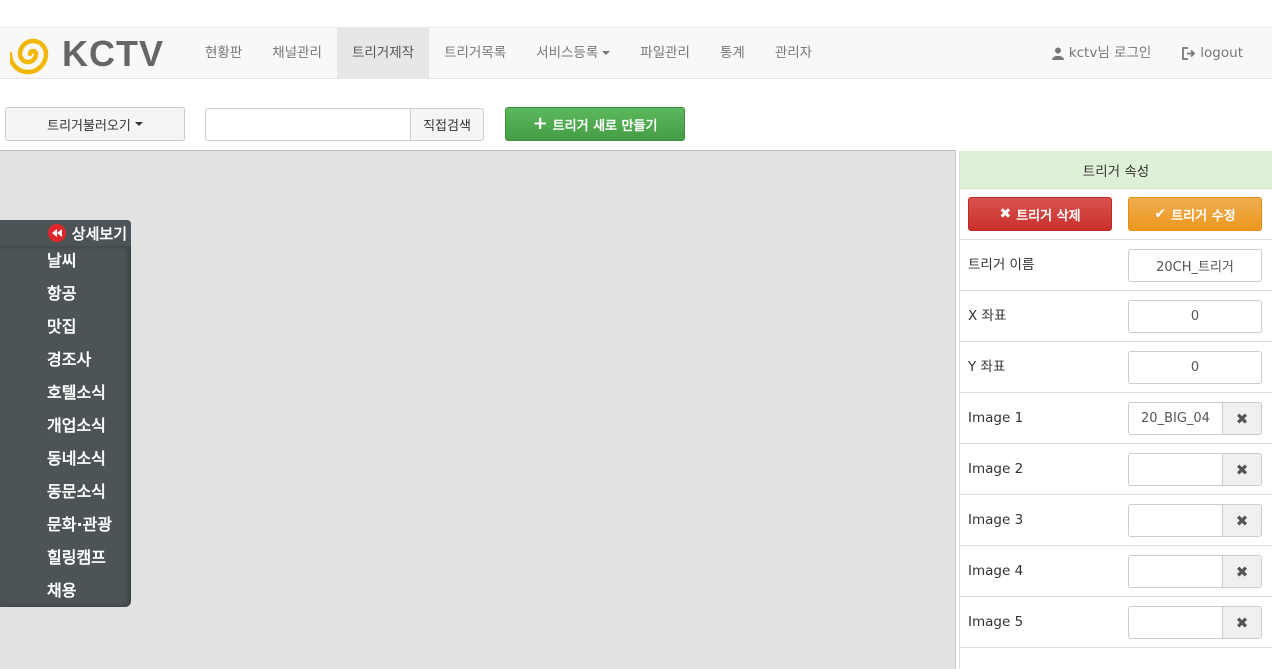 Image resolution: width=1272 pixels, height=669 pixels. Describe the element at coordinates (1116, 418) in the screenshot. I see `property-row: Image 1 ✖` at that location.